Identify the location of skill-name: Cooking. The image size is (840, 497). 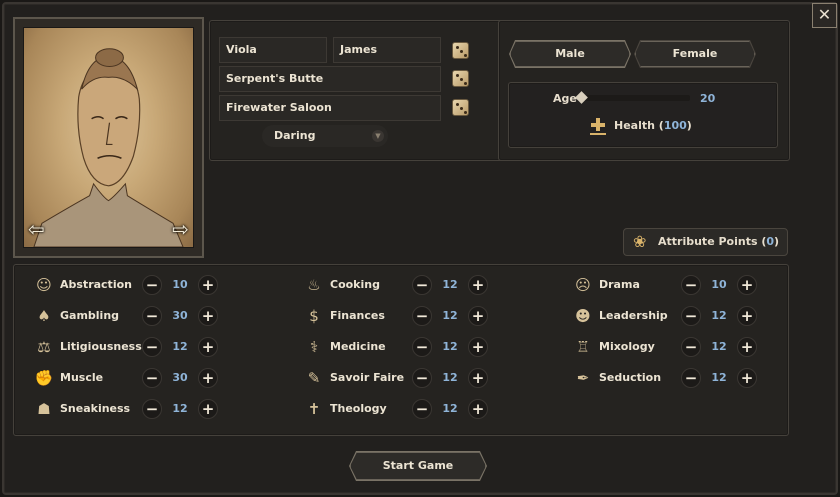
(355, 284).